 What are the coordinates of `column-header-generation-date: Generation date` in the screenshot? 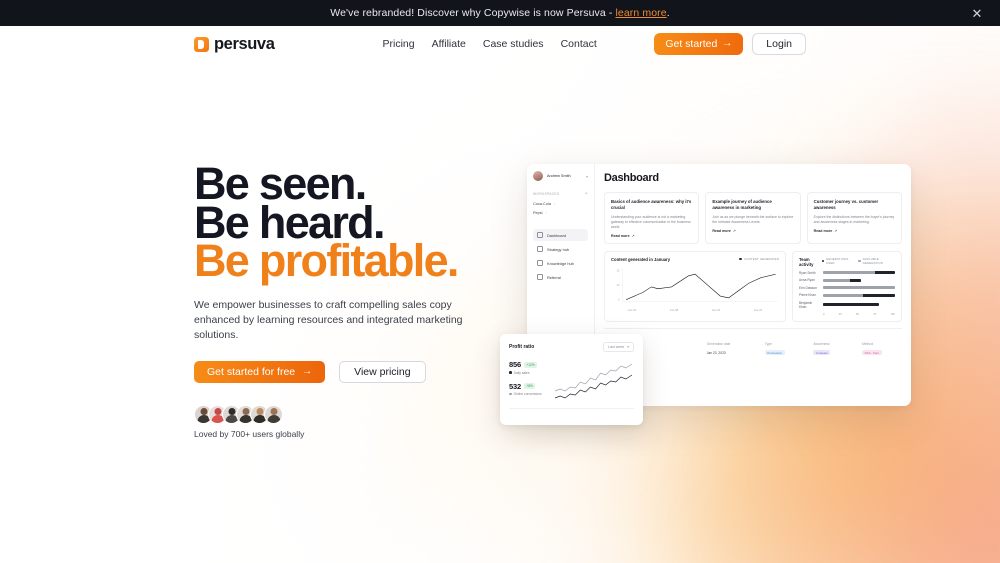 It's located at (734, 344).